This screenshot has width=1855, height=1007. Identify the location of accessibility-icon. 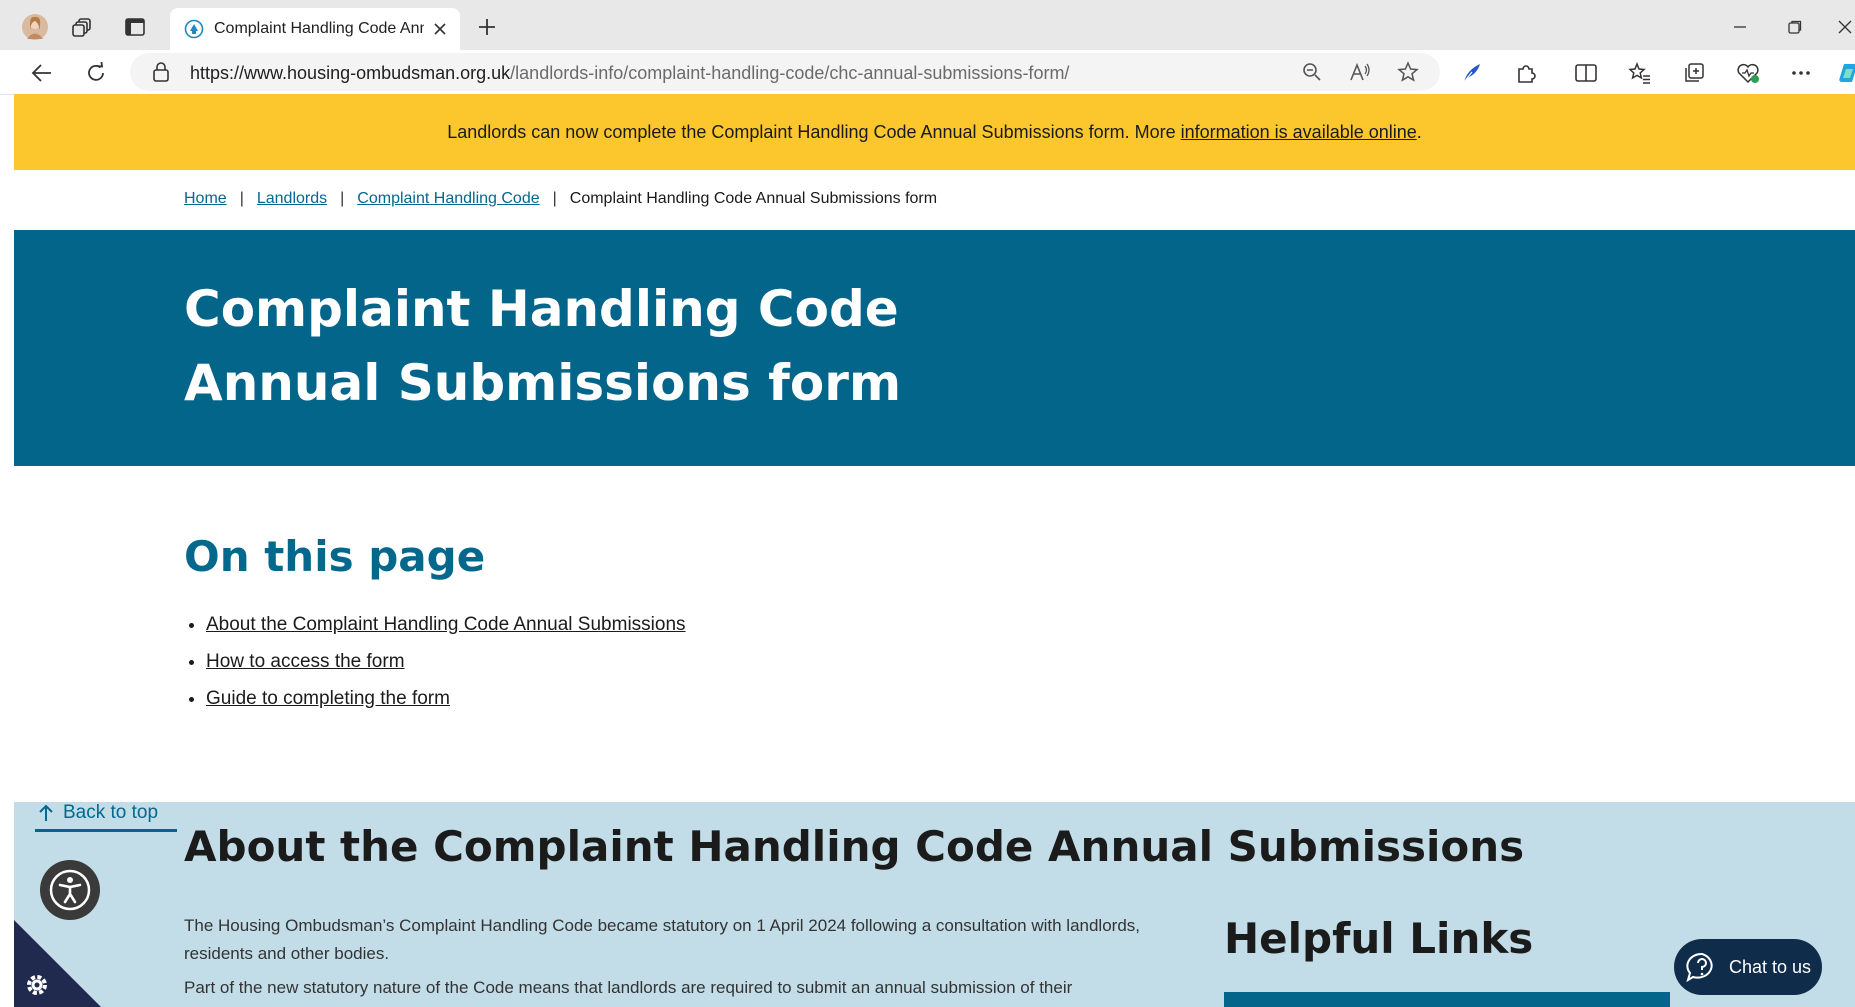
(70, 890).